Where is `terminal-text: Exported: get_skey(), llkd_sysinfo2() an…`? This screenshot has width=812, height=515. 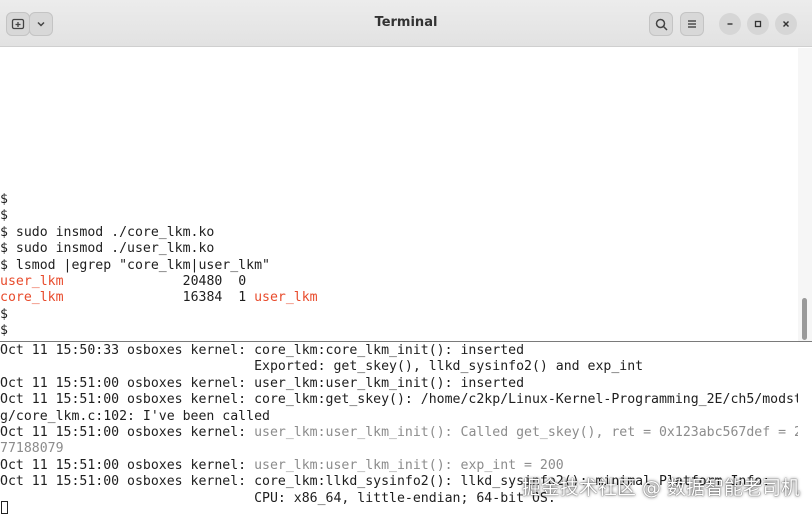
terminal-text: Exported: get_skey(), llkd_sysinfo2() an… is located at coordinates (322, 367).